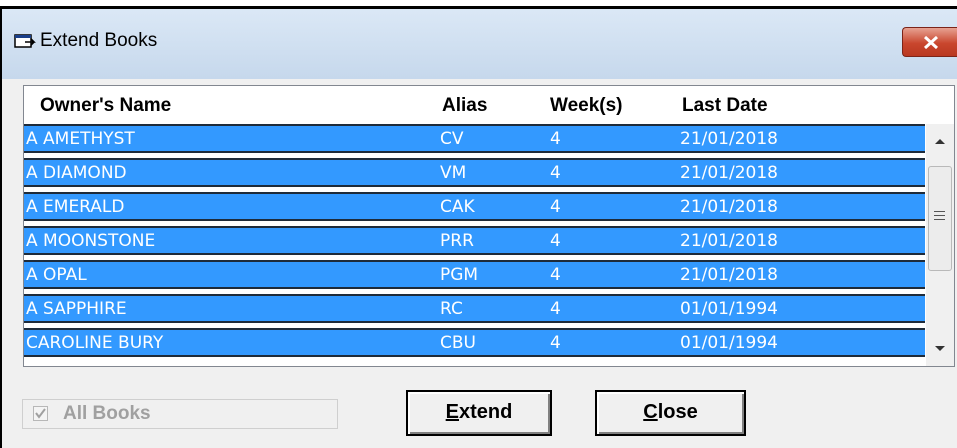 Image resolution: width=957 pixels, height=448 pixels. I want to click on alias-cell: PGM, so click(459, 275).